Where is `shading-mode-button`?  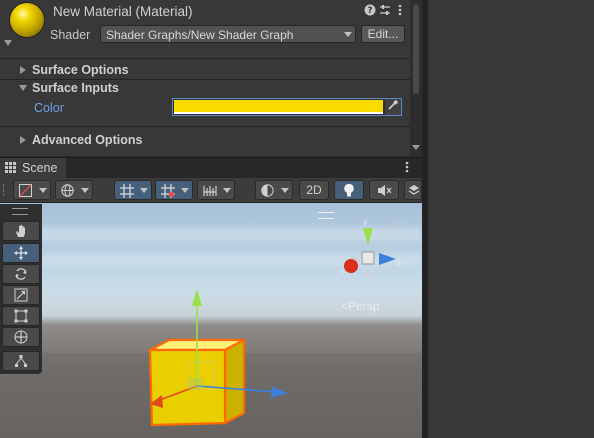 shading-mode-button is located at coordinates (274, 190).